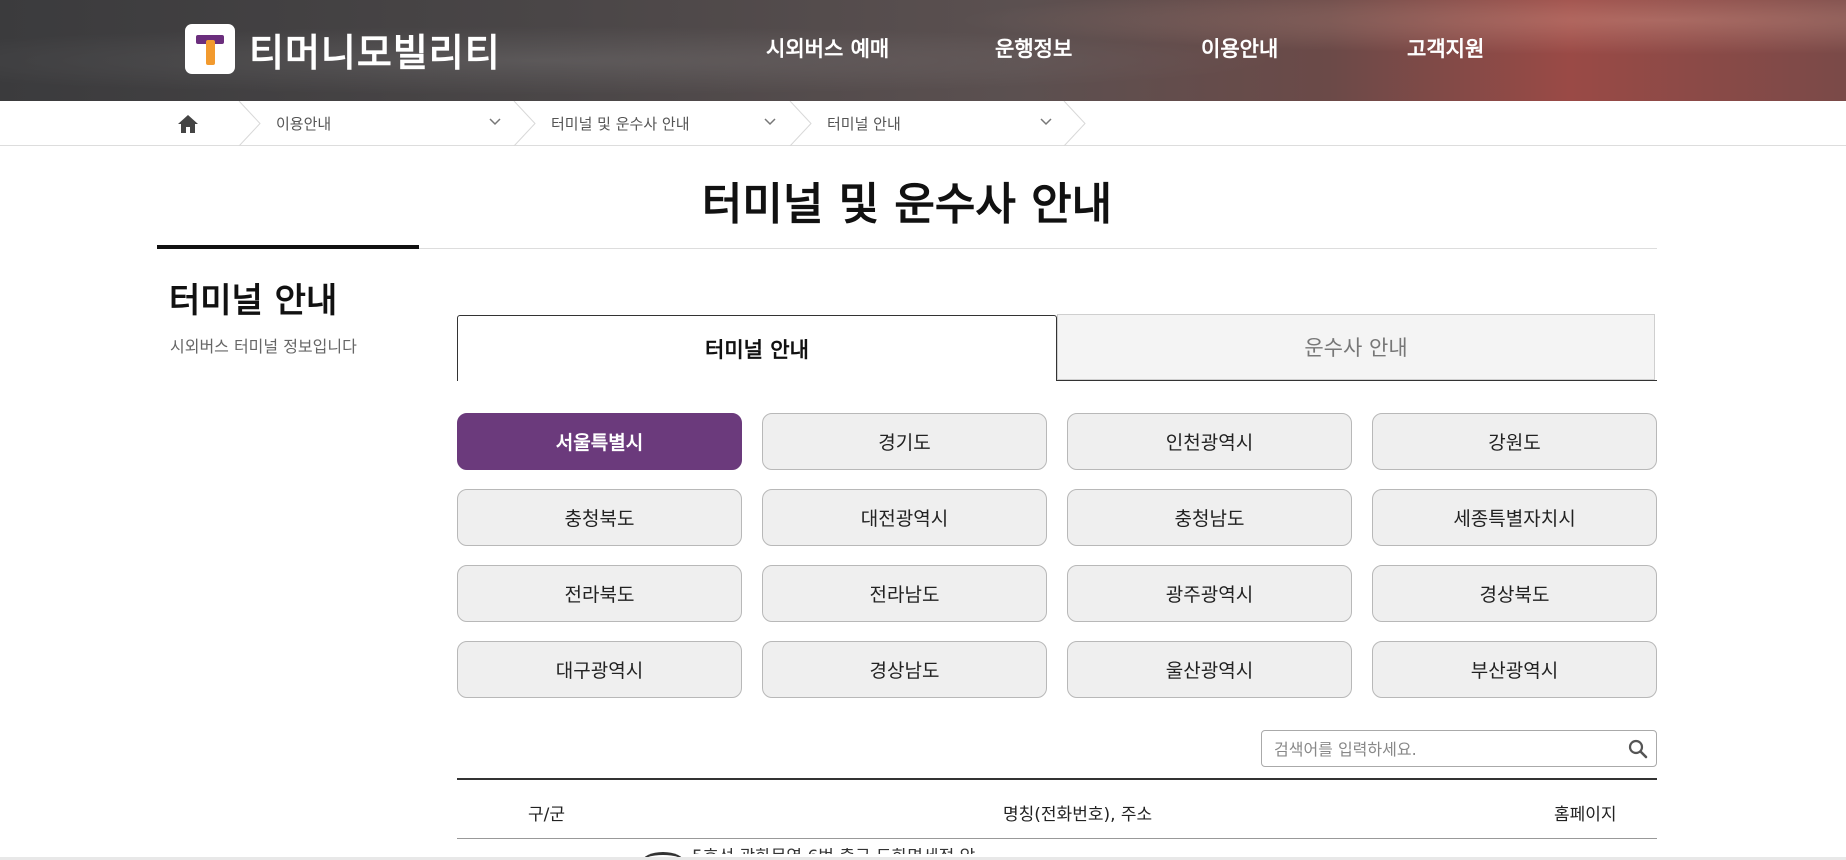 The image size is (1846, 860). Describe the element at coordinates (1209, 441) in the screenshot. I see `region-button-incheon: 인천광역시` at that location.